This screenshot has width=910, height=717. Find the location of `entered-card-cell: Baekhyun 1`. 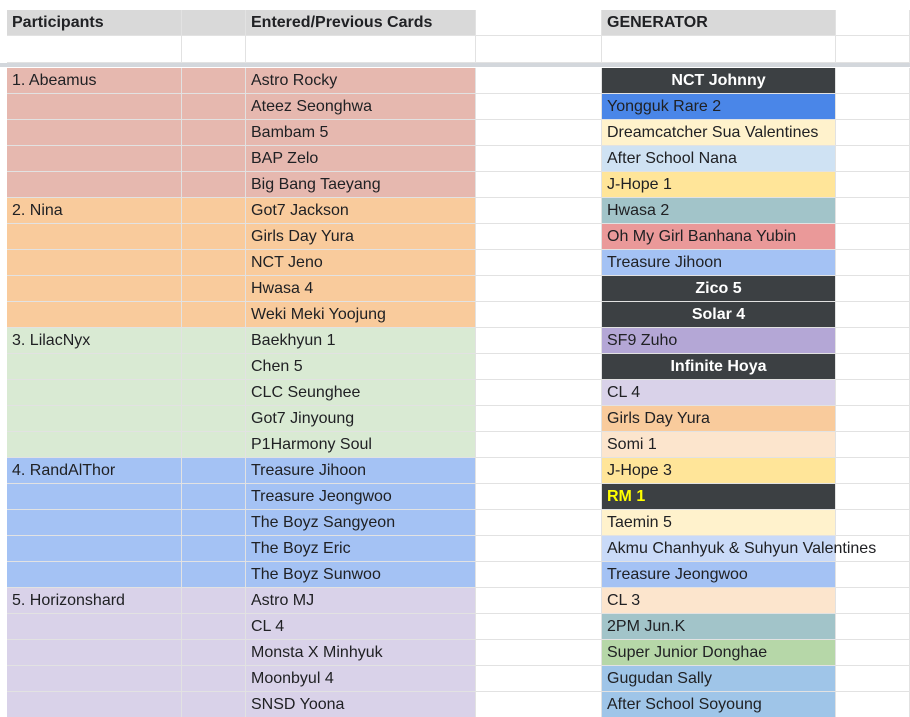

entered-card-cell: Baekhyun 1 is located at coordinates (361, 341).